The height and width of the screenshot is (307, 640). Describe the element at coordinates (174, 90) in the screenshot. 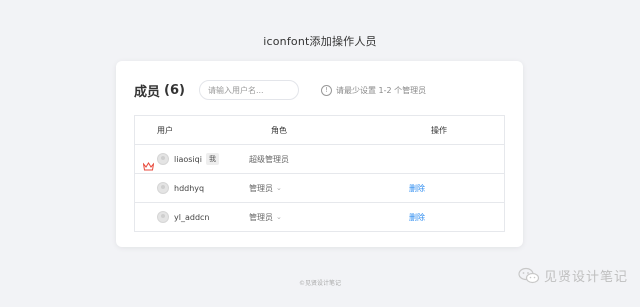

I see `members-count: (6)` at that location.